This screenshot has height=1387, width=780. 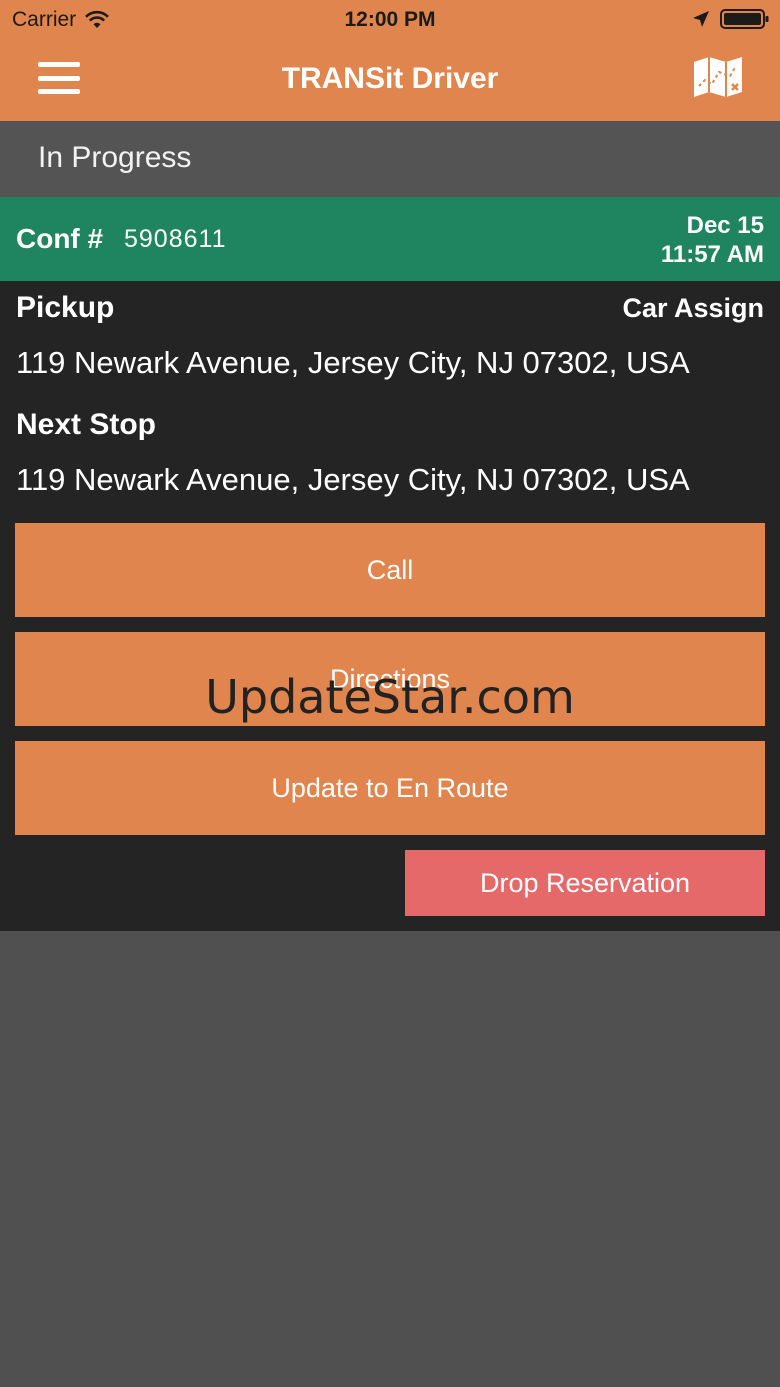 I want to click on call-button: Call, so click(x=390, y=570).